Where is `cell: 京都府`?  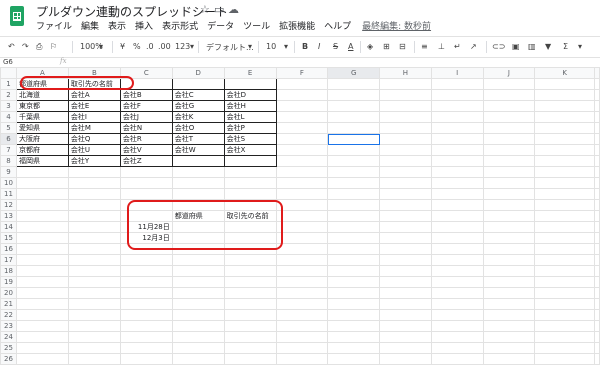
cell: 京都府 is located at coordinates (42, 150).